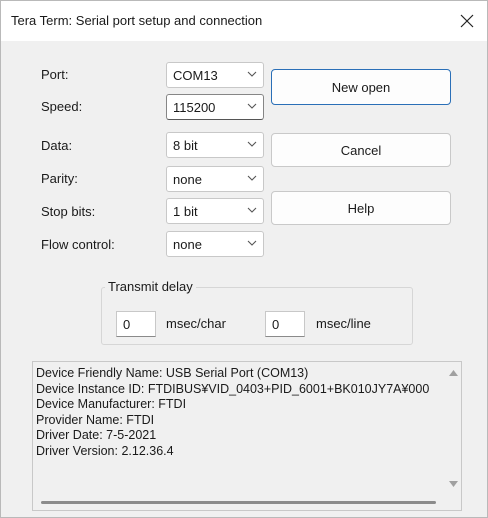 The image size is (488, 518). I want to click on speed-value: 115200, so click(194, 107).